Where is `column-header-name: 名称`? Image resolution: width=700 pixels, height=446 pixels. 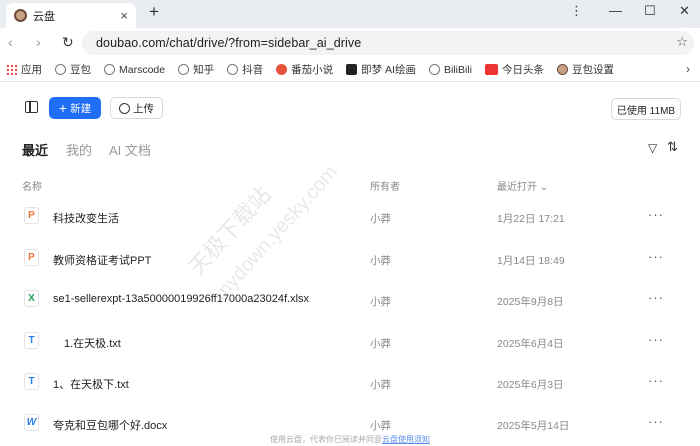
column-header-name: 名称 is located at coordinates (32, 187).